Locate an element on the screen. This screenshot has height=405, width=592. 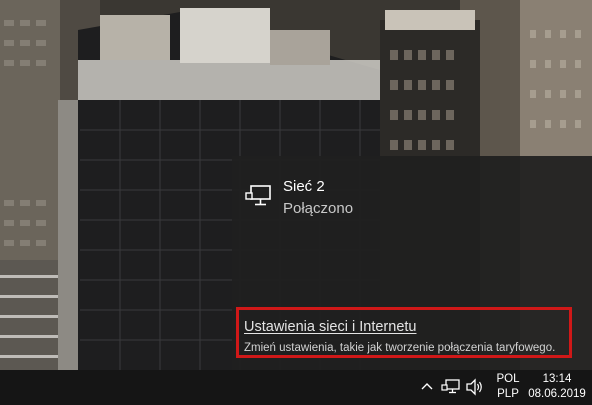
language-code: POL is located at coordinates (508, 379).